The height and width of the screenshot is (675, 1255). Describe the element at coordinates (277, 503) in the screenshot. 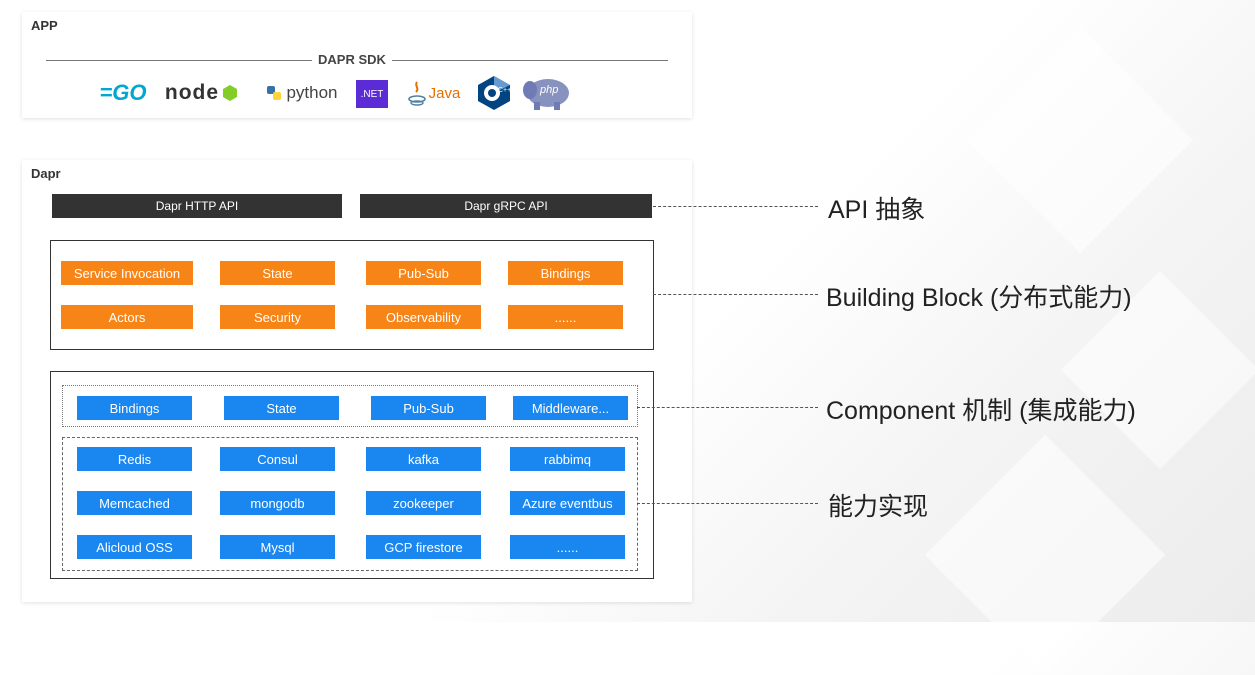

I see `implementation-item: mongodb` at that location.